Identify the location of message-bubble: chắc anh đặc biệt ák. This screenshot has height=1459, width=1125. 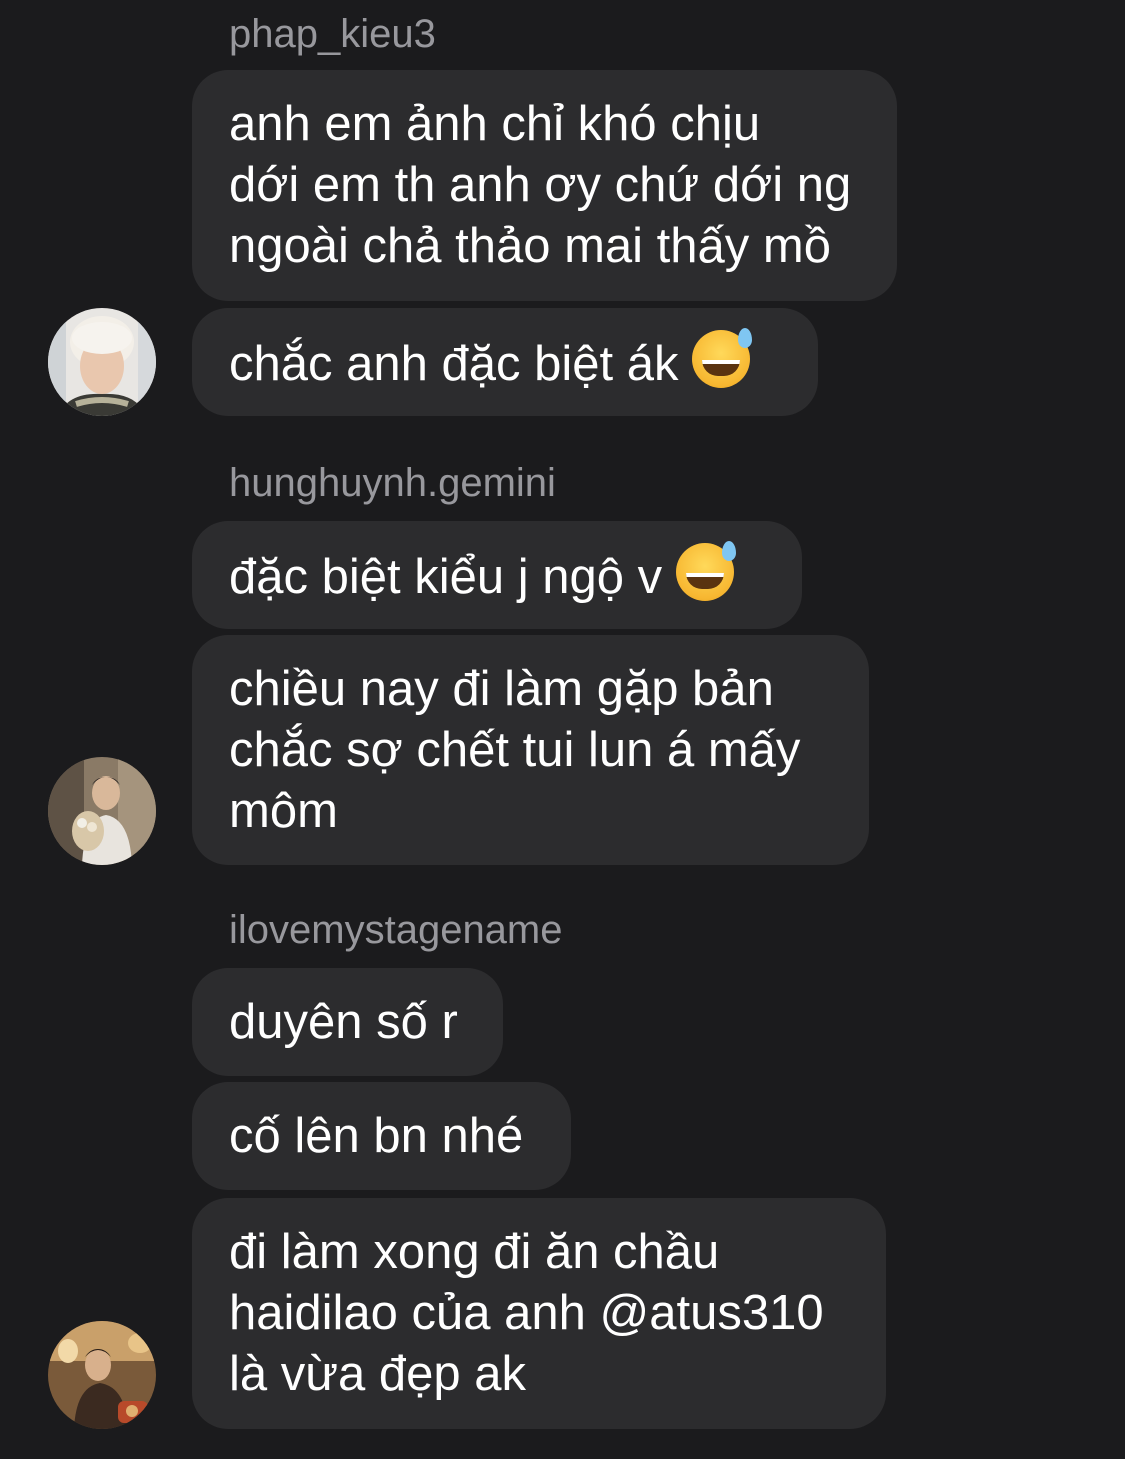
(505, 362).